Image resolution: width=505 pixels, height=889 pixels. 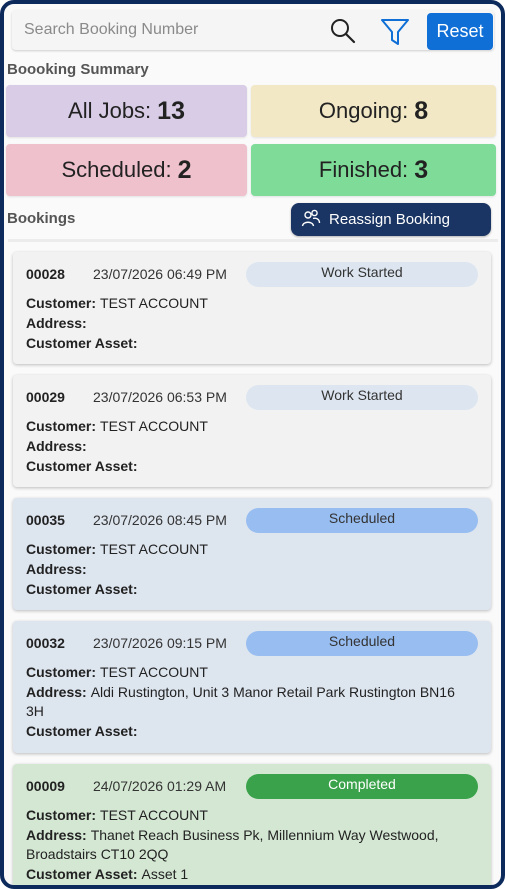 I want to click on summary-label: Finished:, so click(x=363, y=169).